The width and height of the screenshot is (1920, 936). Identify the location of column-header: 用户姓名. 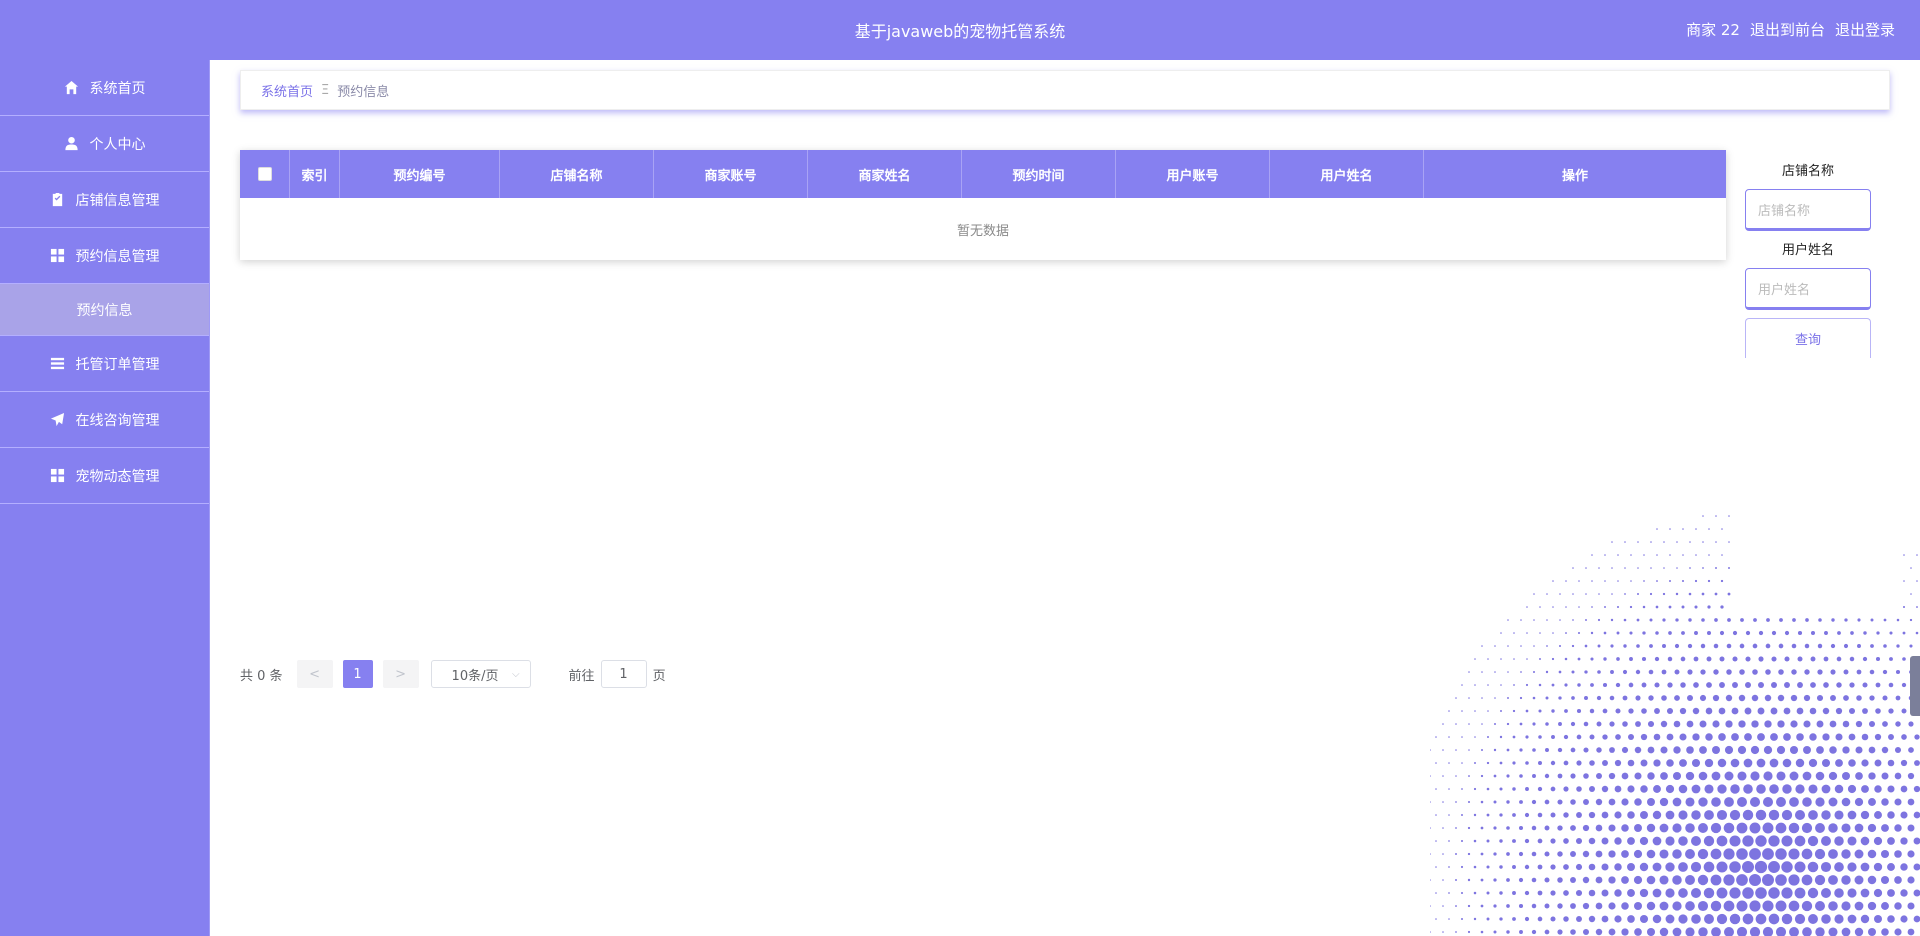
(1347, 174).